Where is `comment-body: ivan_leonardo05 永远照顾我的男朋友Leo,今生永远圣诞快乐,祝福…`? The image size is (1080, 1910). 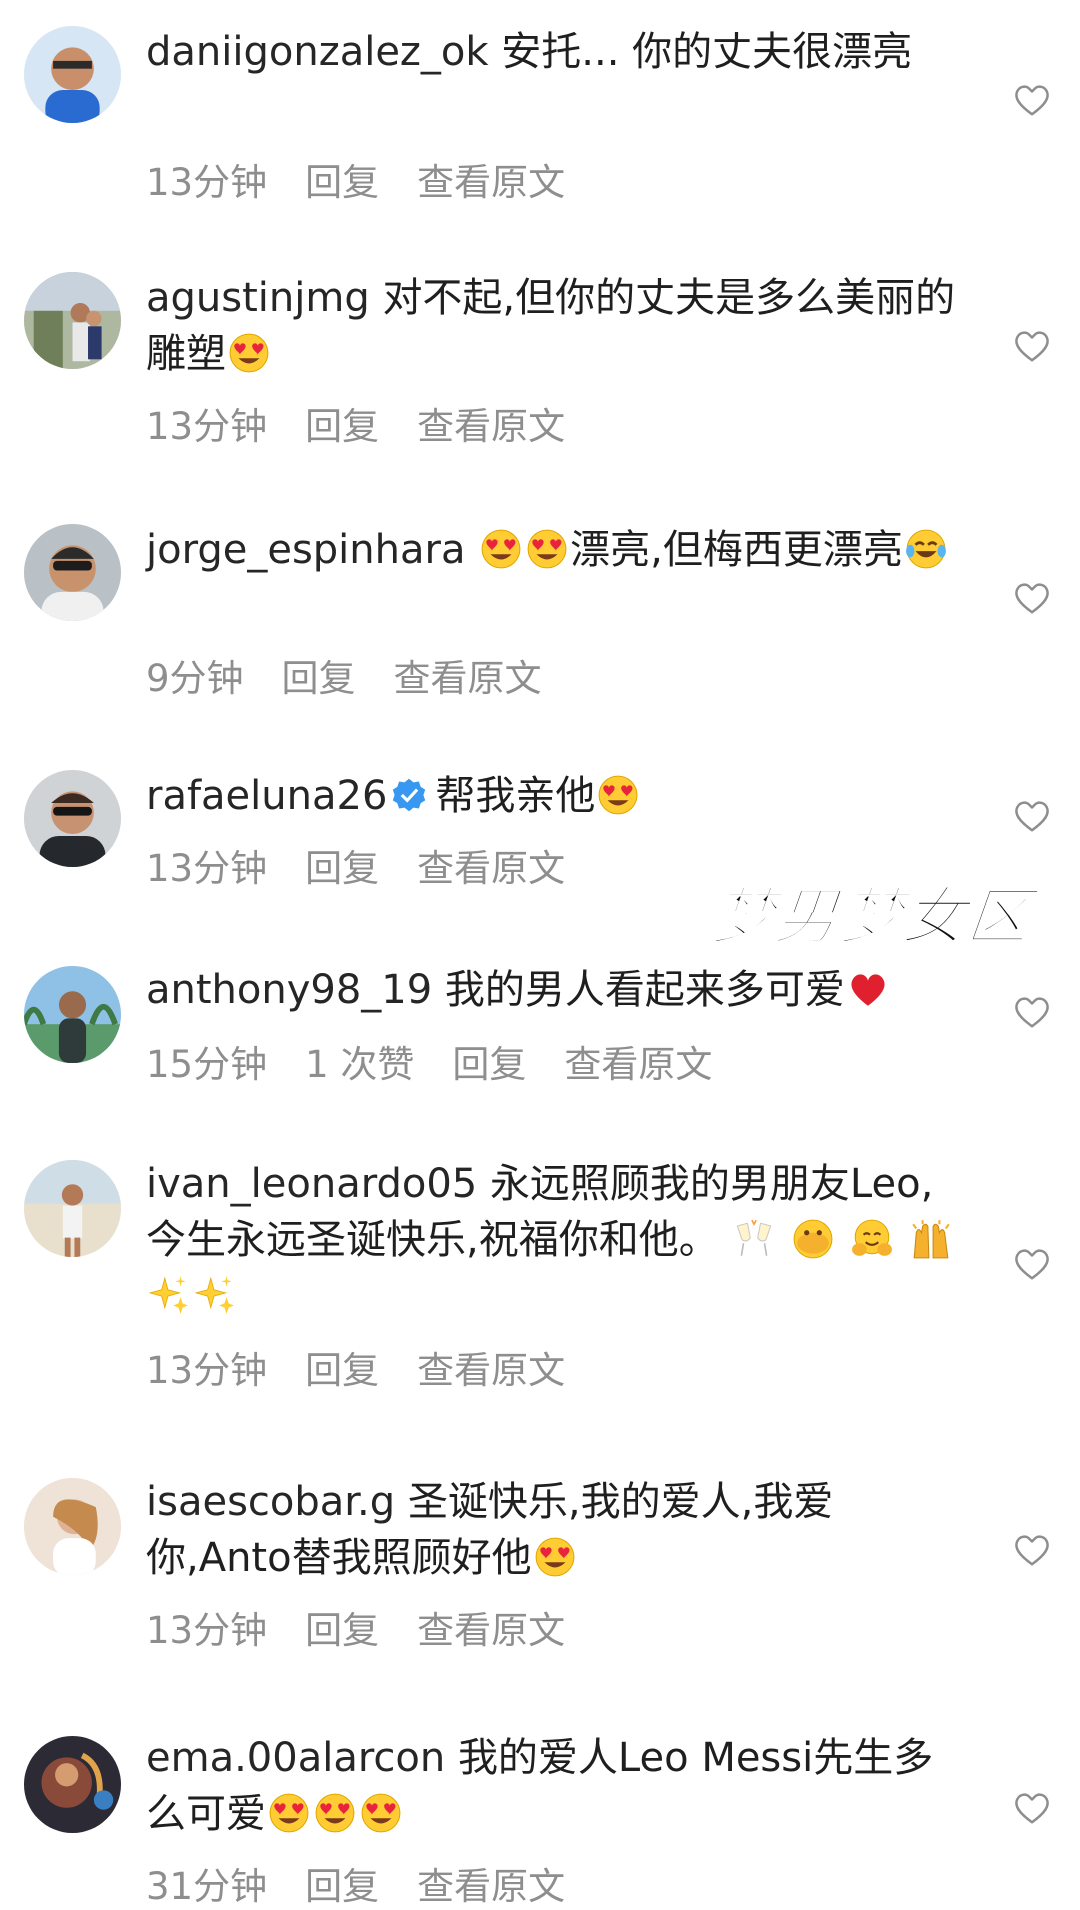
comment-body: ivan_leonardo05 永远照顾我的男朋友Leo,今生永远圣诞快乐,祝福… is located at coordinates (556, 1240).